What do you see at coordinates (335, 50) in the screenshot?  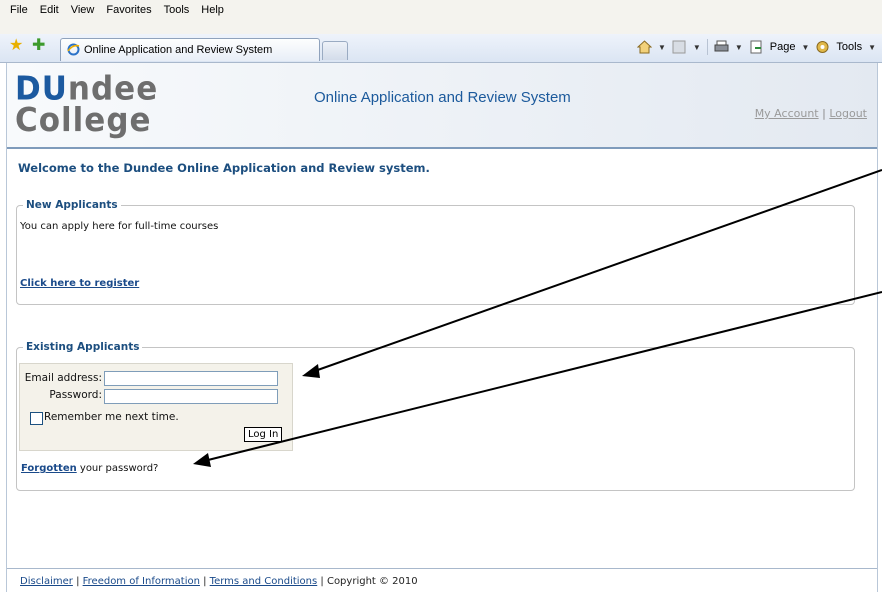 I see `new-tab-button` at bounding box center [335, 50].